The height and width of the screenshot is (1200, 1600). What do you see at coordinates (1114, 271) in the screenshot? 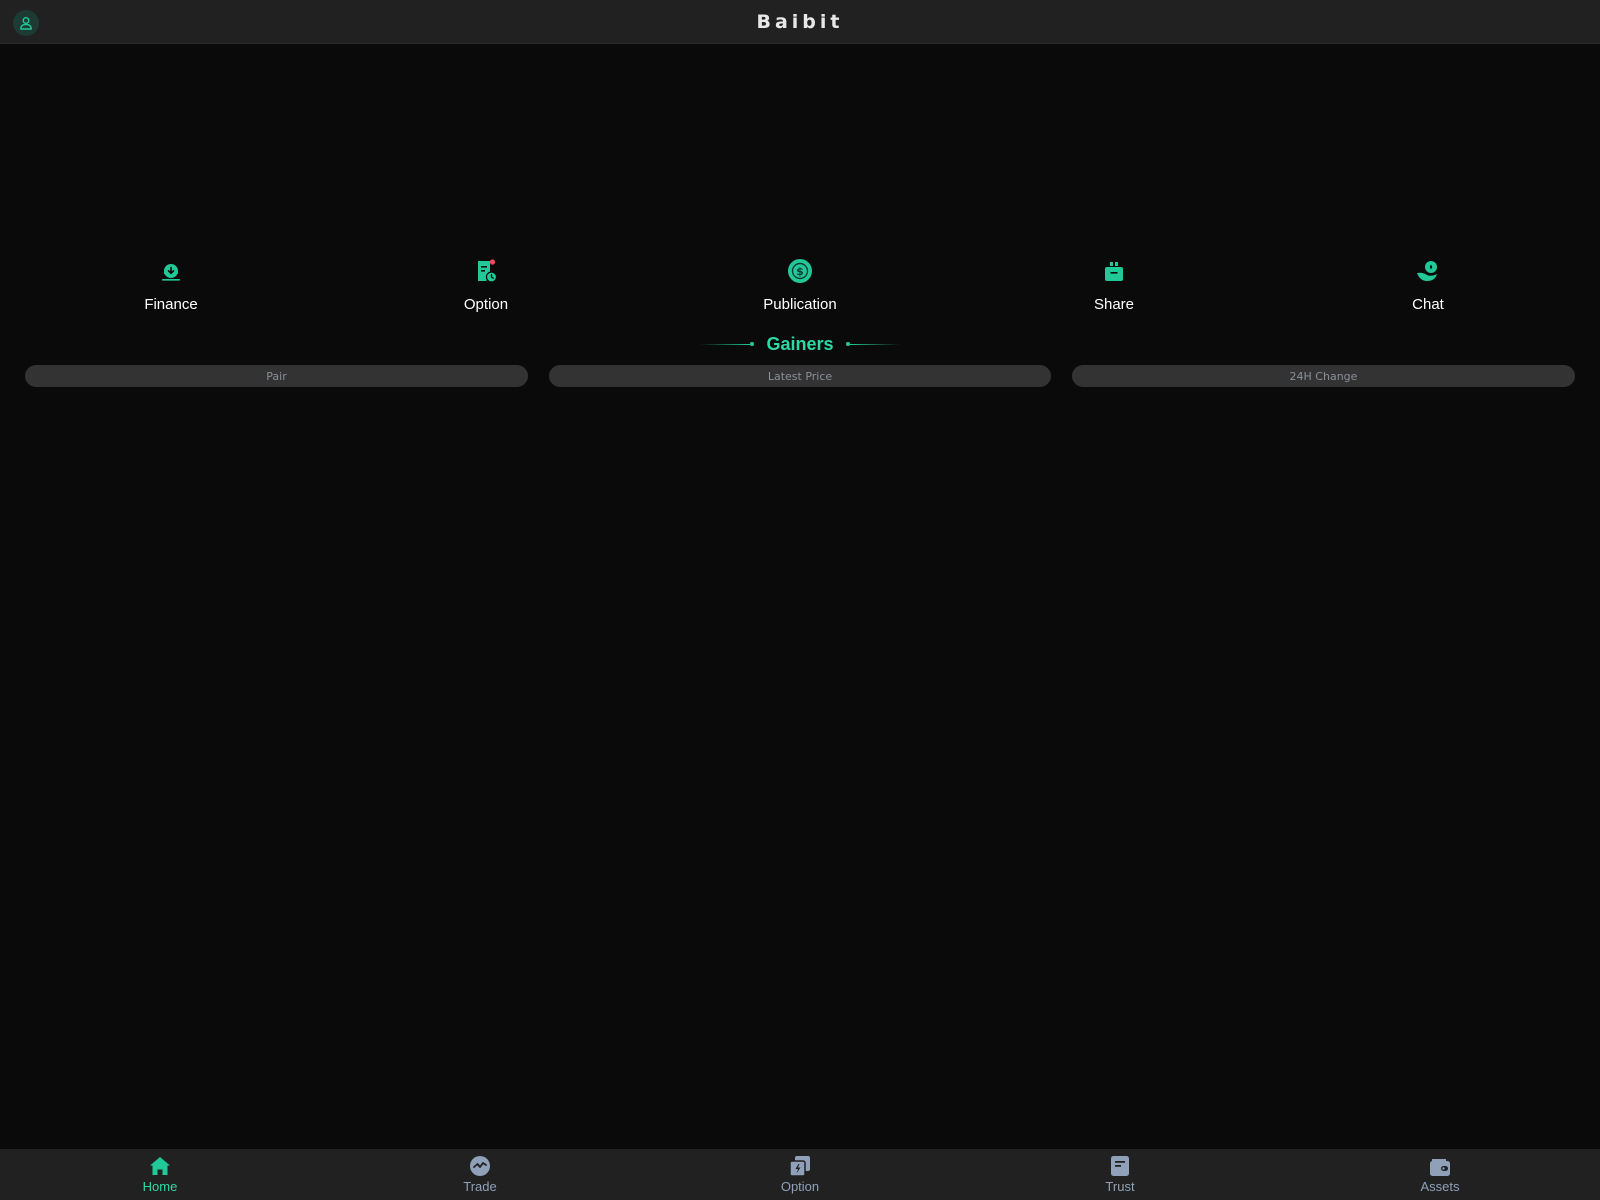
I see `gift-box-icon` at bounding box center [1114, 271].